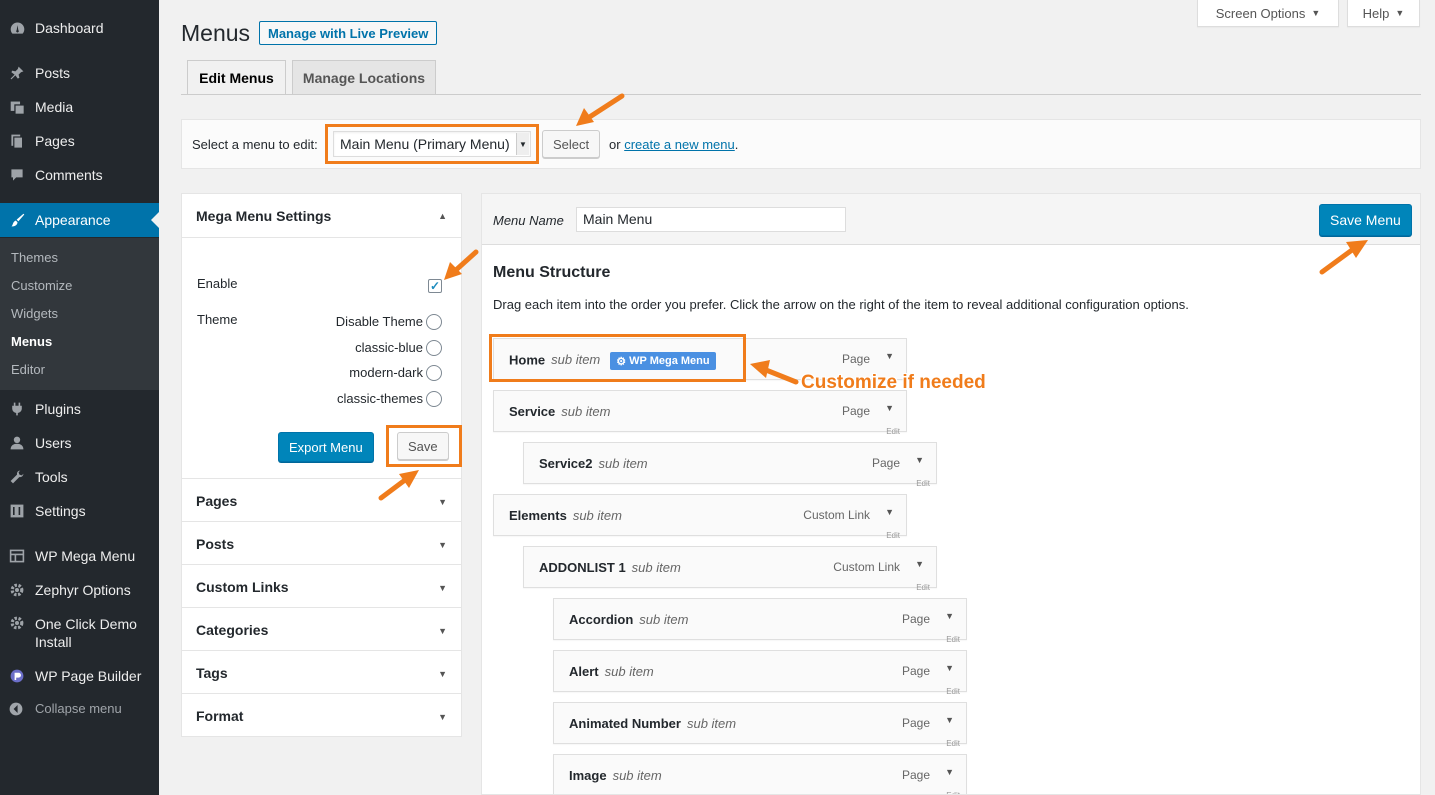  What do you see at coordinates (700, 517) in the screenshot?
I see `menu-item: Elements sub item Custom Link ▼ Edit` at bounding box center [700, 517].